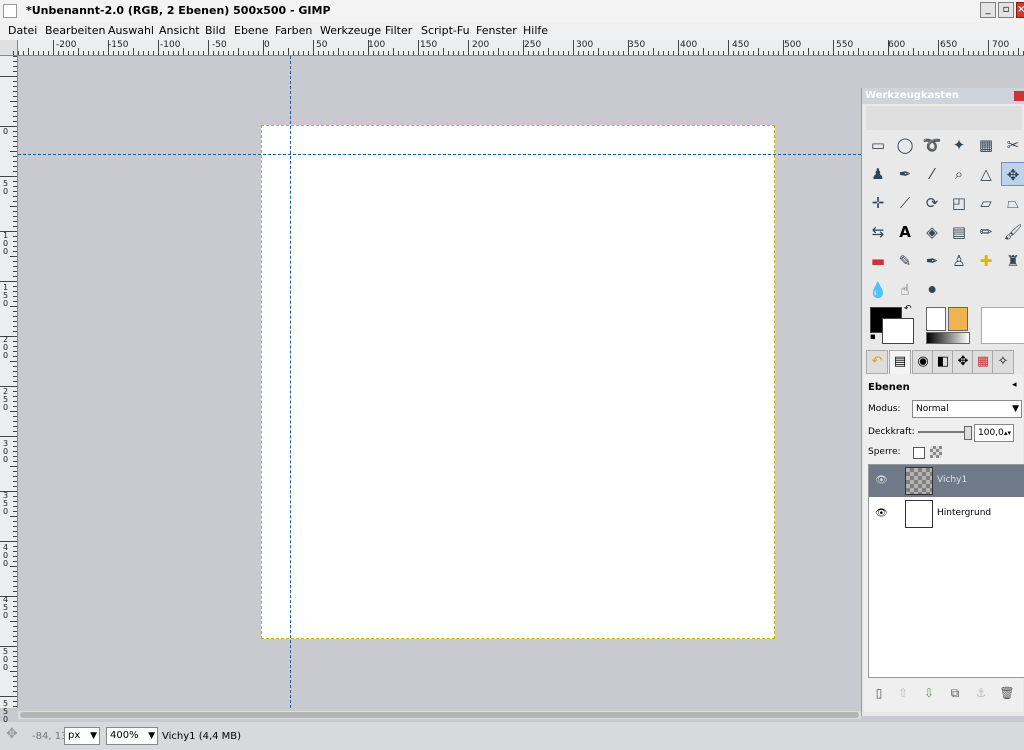 The width and height of the screenshot is (1024, 750). What do you see at coordinates (932, 145) in the screenshot?
I see `free-select-icon: ➰` at bounding box center [932, 145].